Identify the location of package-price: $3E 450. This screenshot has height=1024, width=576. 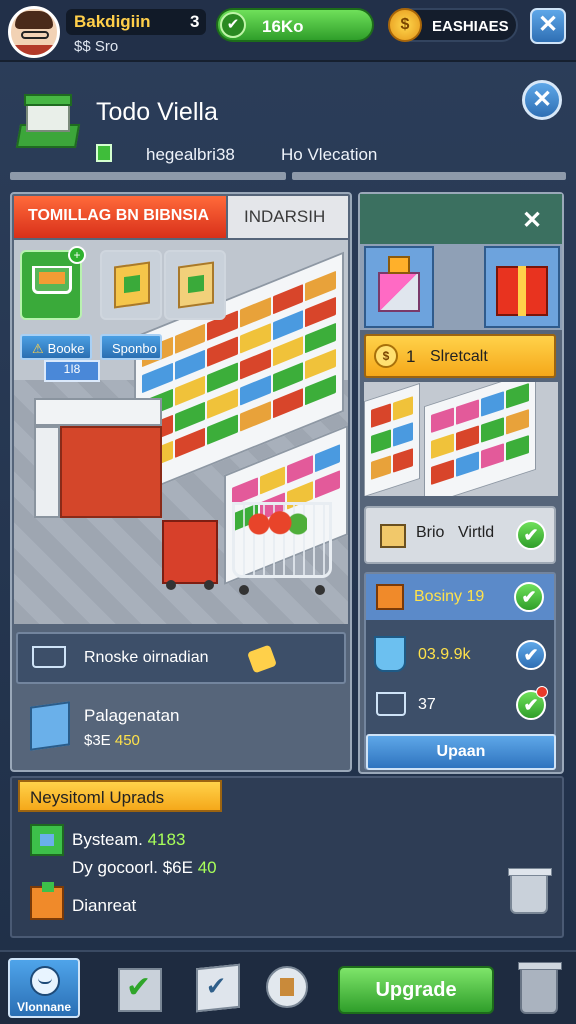
(112, 740).